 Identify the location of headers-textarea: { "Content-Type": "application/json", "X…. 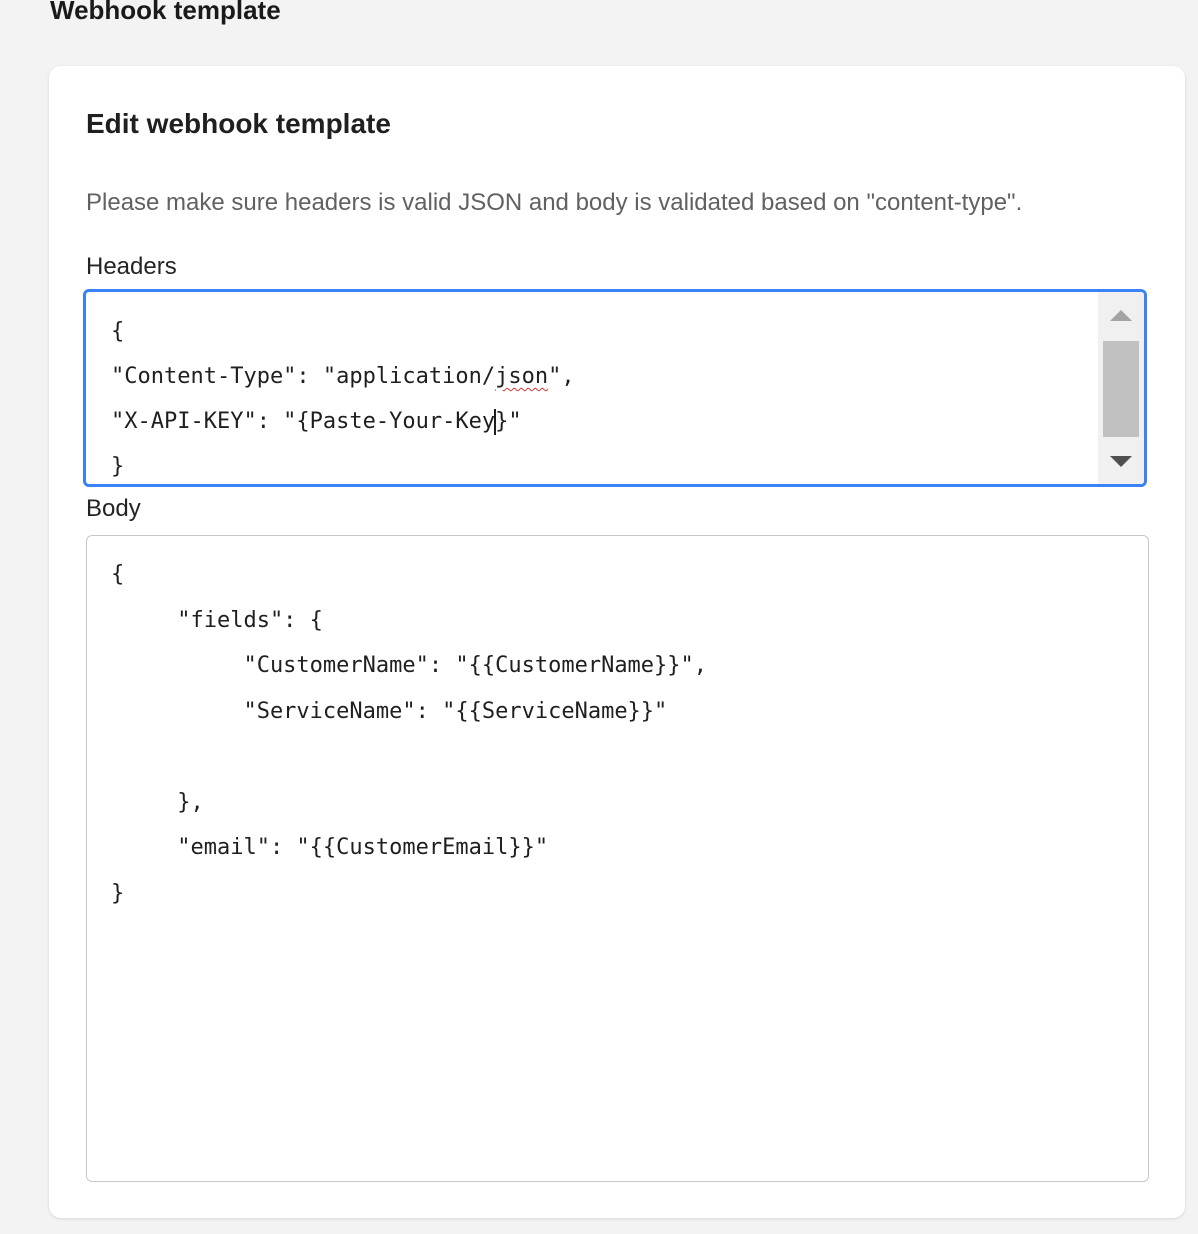
(615, 388).